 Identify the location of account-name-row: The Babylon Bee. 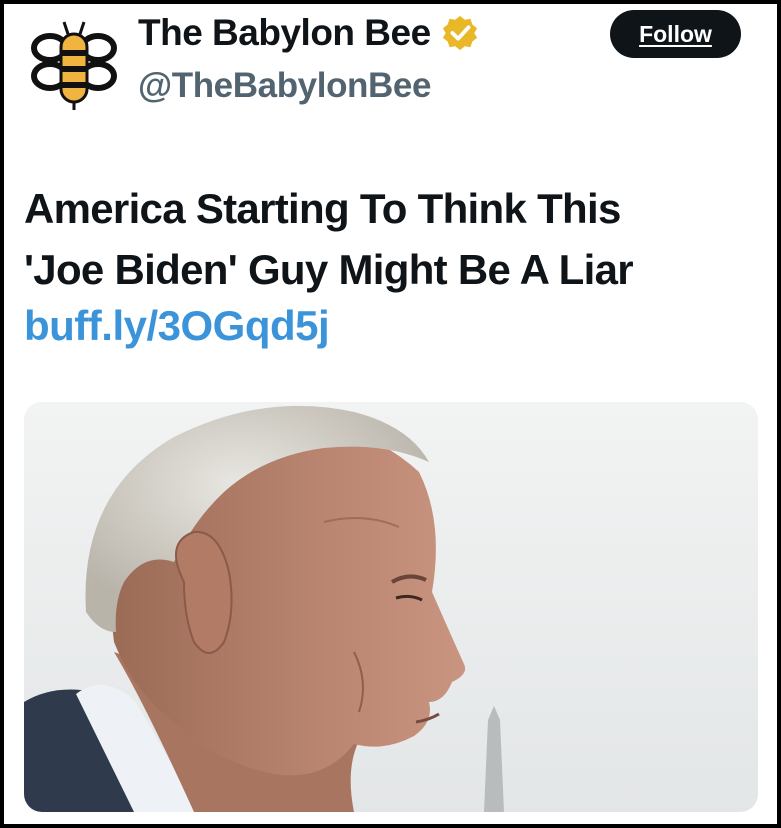
(308, 33).